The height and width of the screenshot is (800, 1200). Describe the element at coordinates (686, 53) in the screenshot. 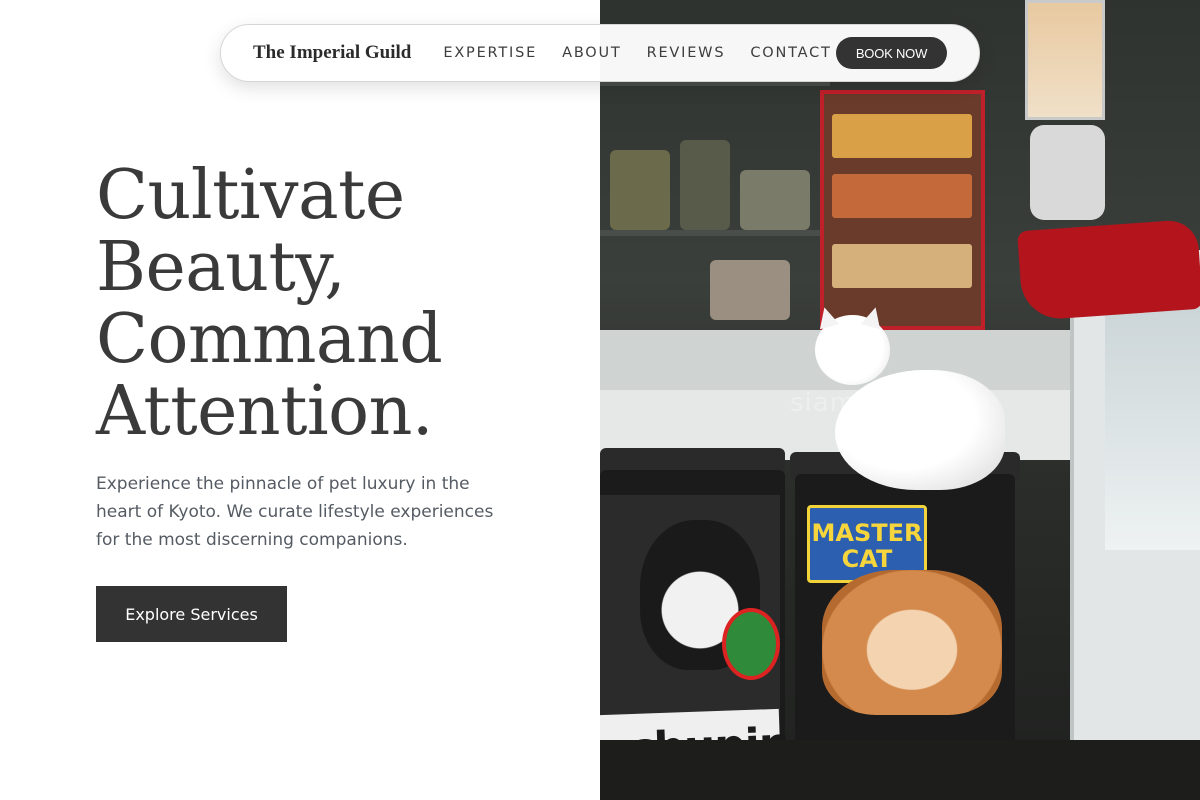

I see `nav-link-reviews: REVIEWS` at that location.